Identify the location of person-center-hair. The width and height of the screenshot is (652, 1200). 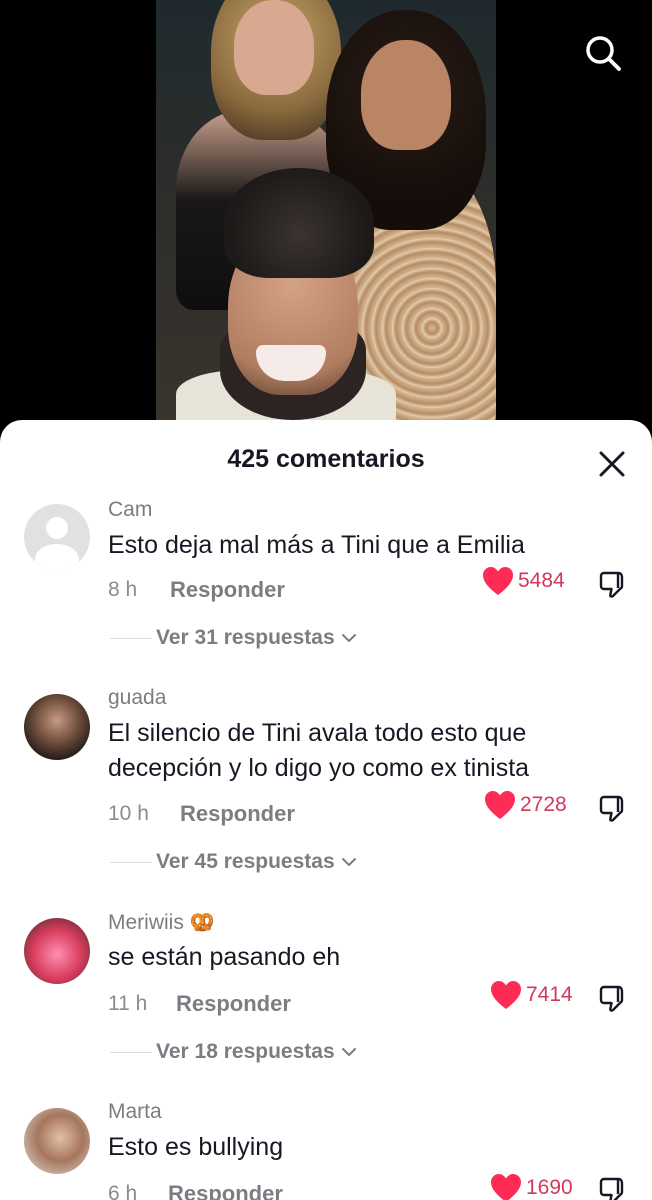
(299, 223).